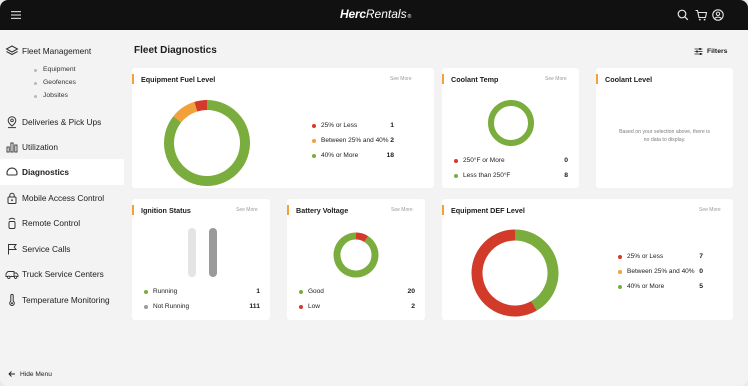 The width and height of the screenshot is (748, 386). What do you see at coordinates (411, 291) in the screenshot?
I see `legend-value: 20` at bounding box center [411, 291].